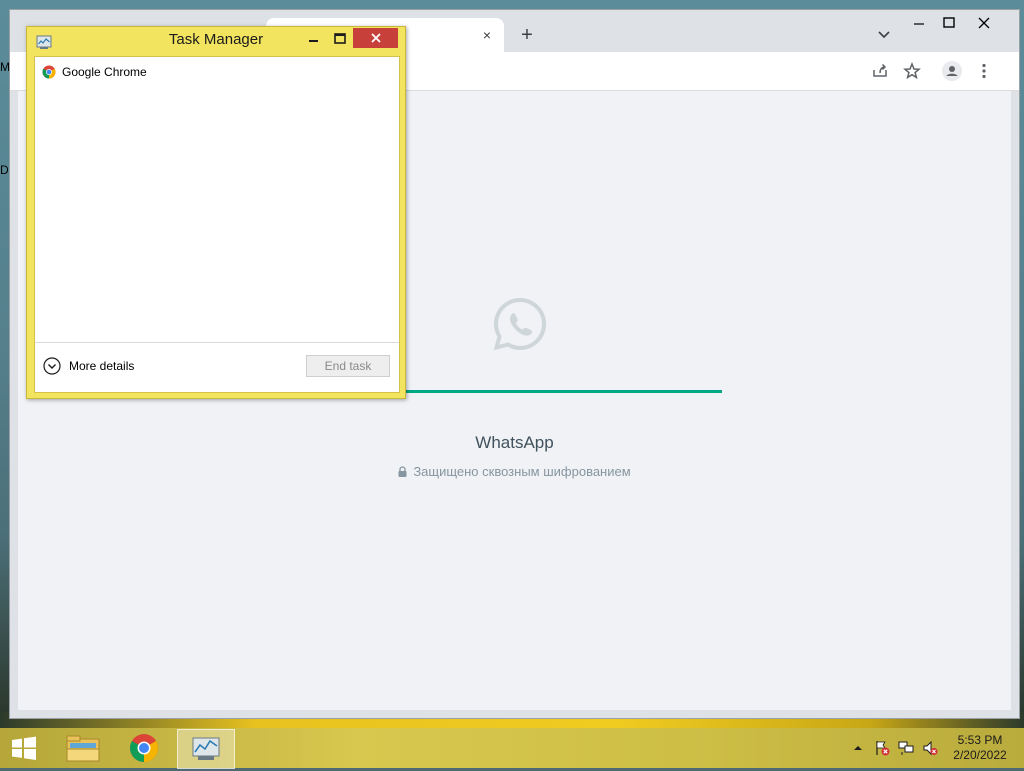 The width and height of the screenshot is (1024, 771). I want to click on more-menu-icon, so click(984, 71).